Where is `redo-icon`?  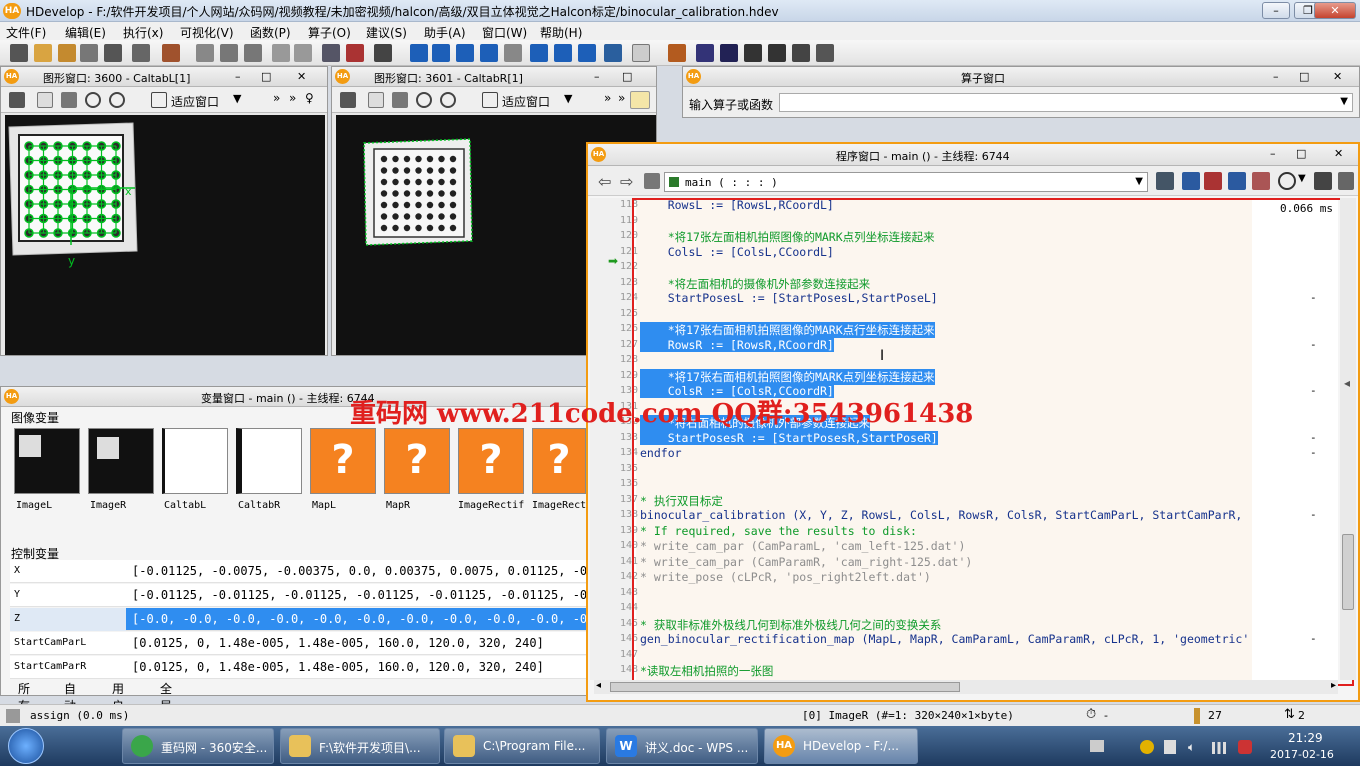
redo-icon is located at coordinates (303, 53).